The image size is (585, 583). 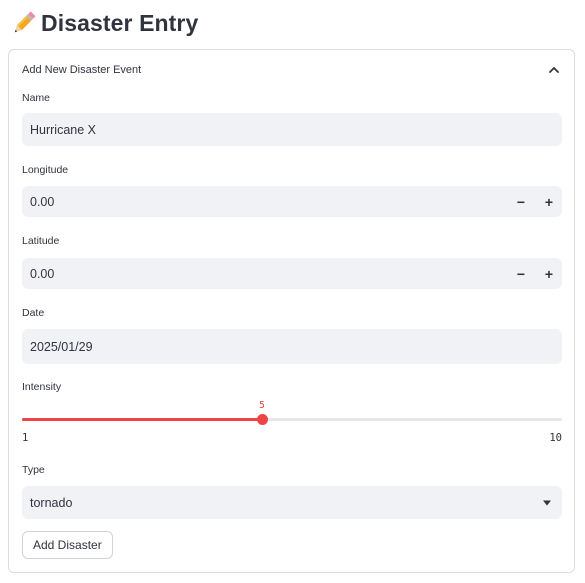 What do you see at coordinates (521, 202) in the screenshot?
I see `longitude-decrement-button: −` at bounding box center [521, 202].